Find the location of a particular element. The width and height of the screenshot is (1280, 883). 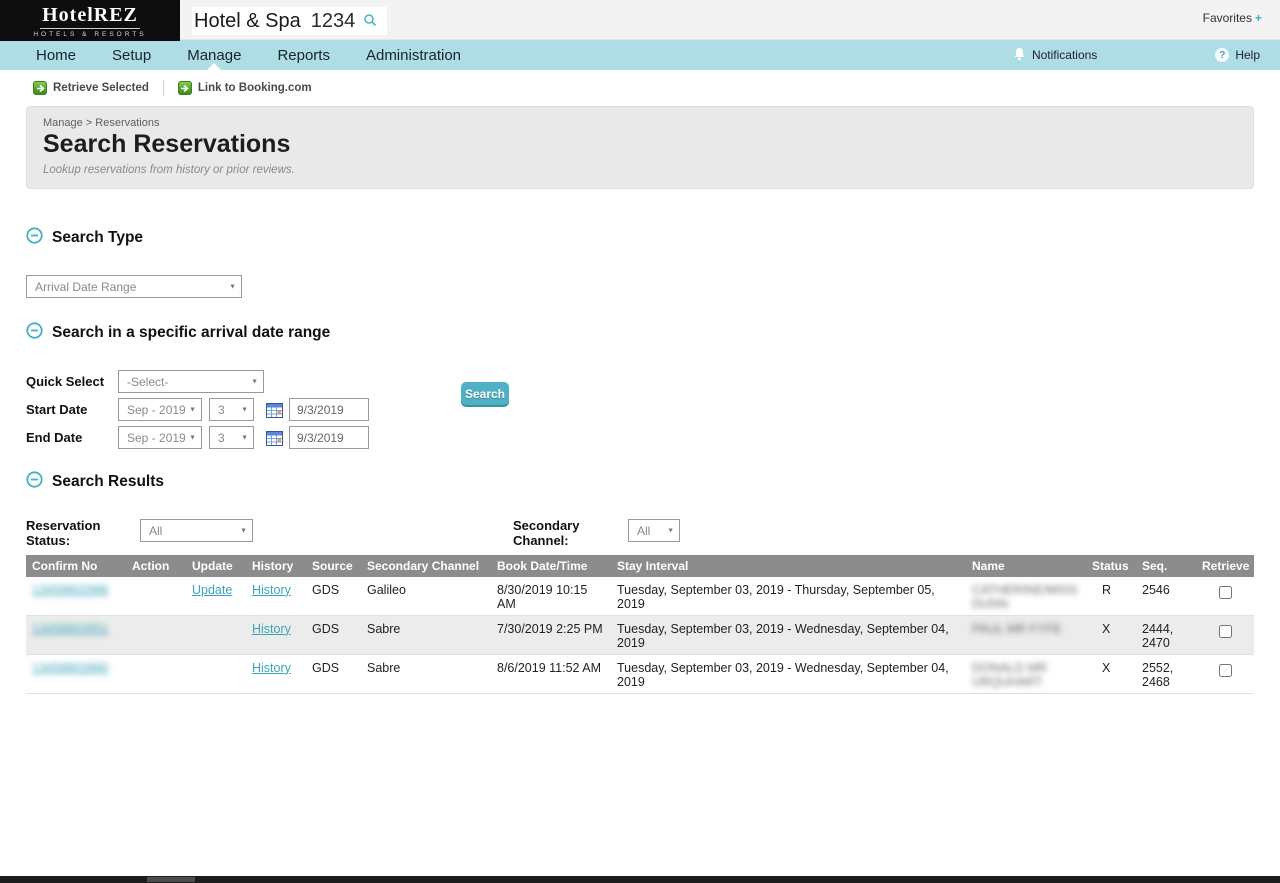

help-icon: ? is located at coordinates (1222, 55).